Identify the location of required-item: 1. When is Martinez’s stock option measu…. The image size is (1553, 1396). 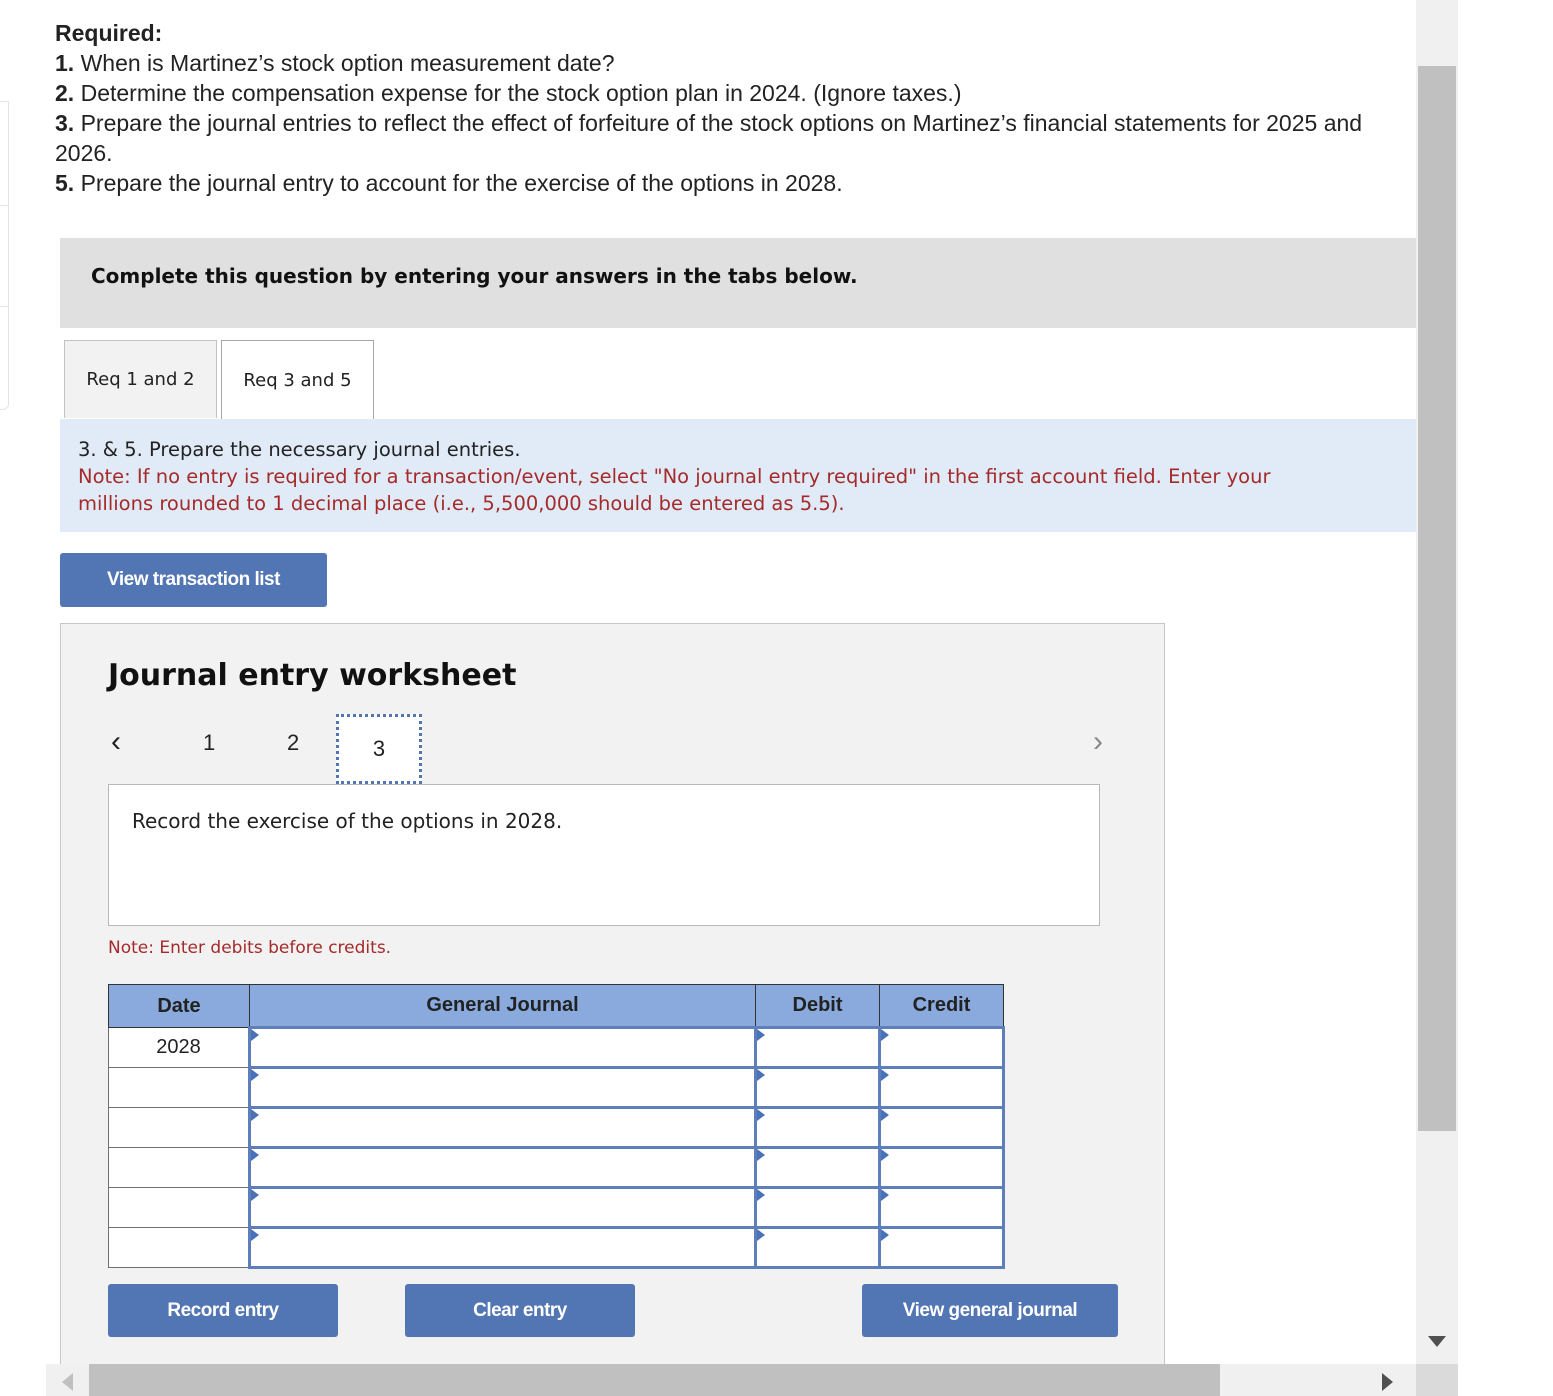
(335, 63).